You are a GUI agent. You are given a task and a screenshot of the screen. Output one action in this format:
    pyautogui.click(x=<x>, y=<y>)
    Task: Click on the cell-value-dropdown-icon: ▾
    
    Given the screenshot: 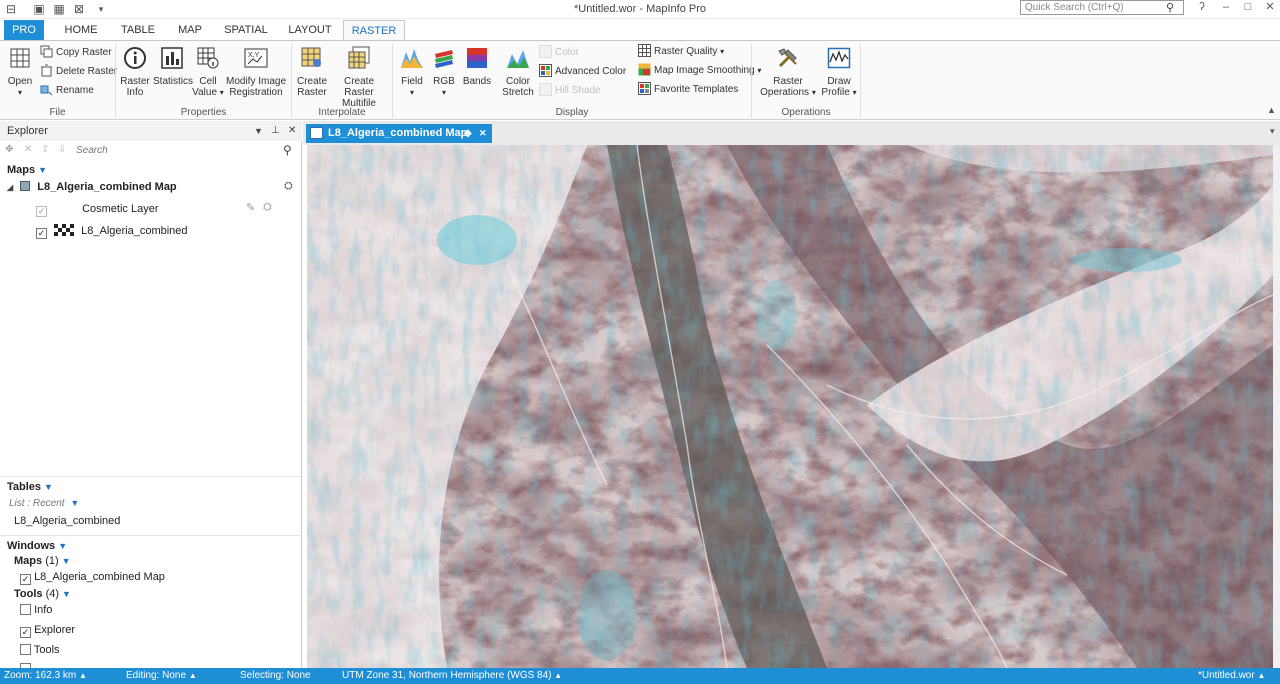 What is the action you would take?
    pyautogui.click(x=222, y=92)
    